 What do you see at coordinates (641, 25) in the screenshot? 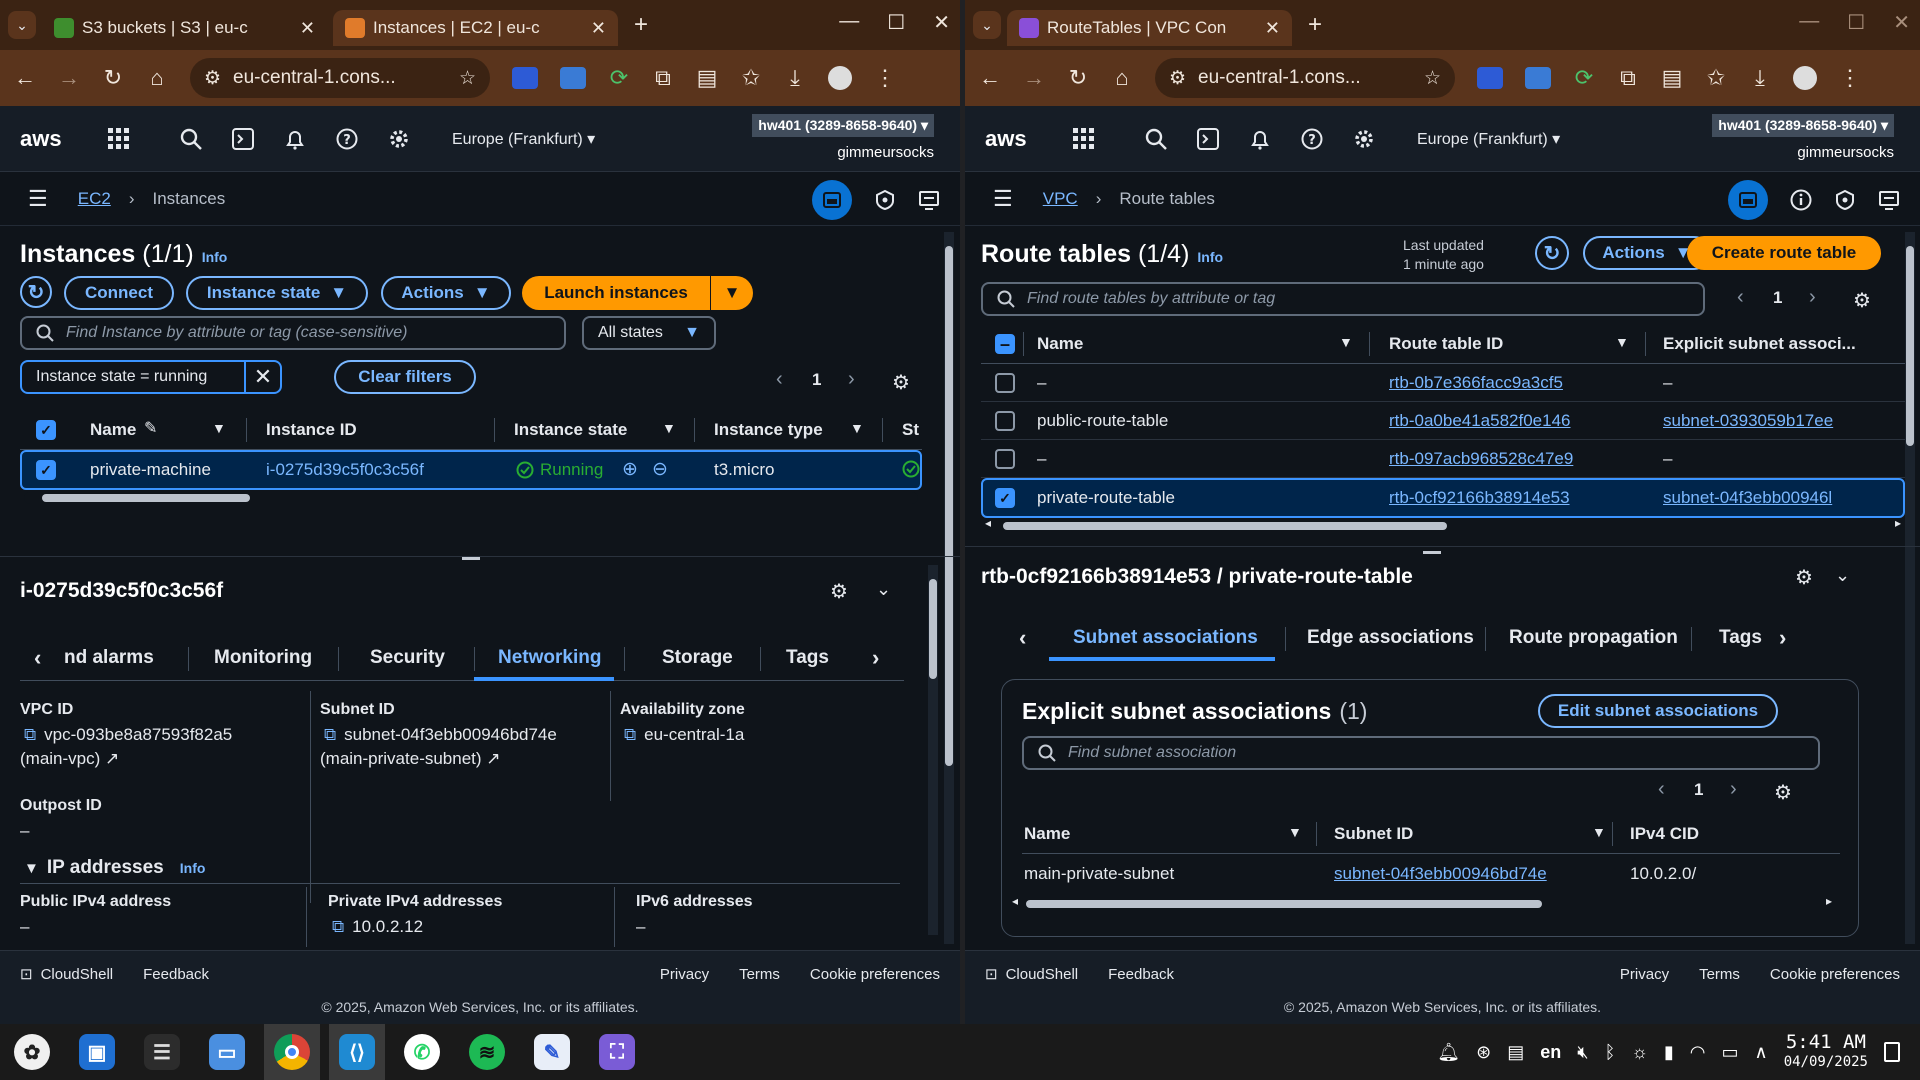
I see `new-tab-button: +` at bounding box center [641, 25].